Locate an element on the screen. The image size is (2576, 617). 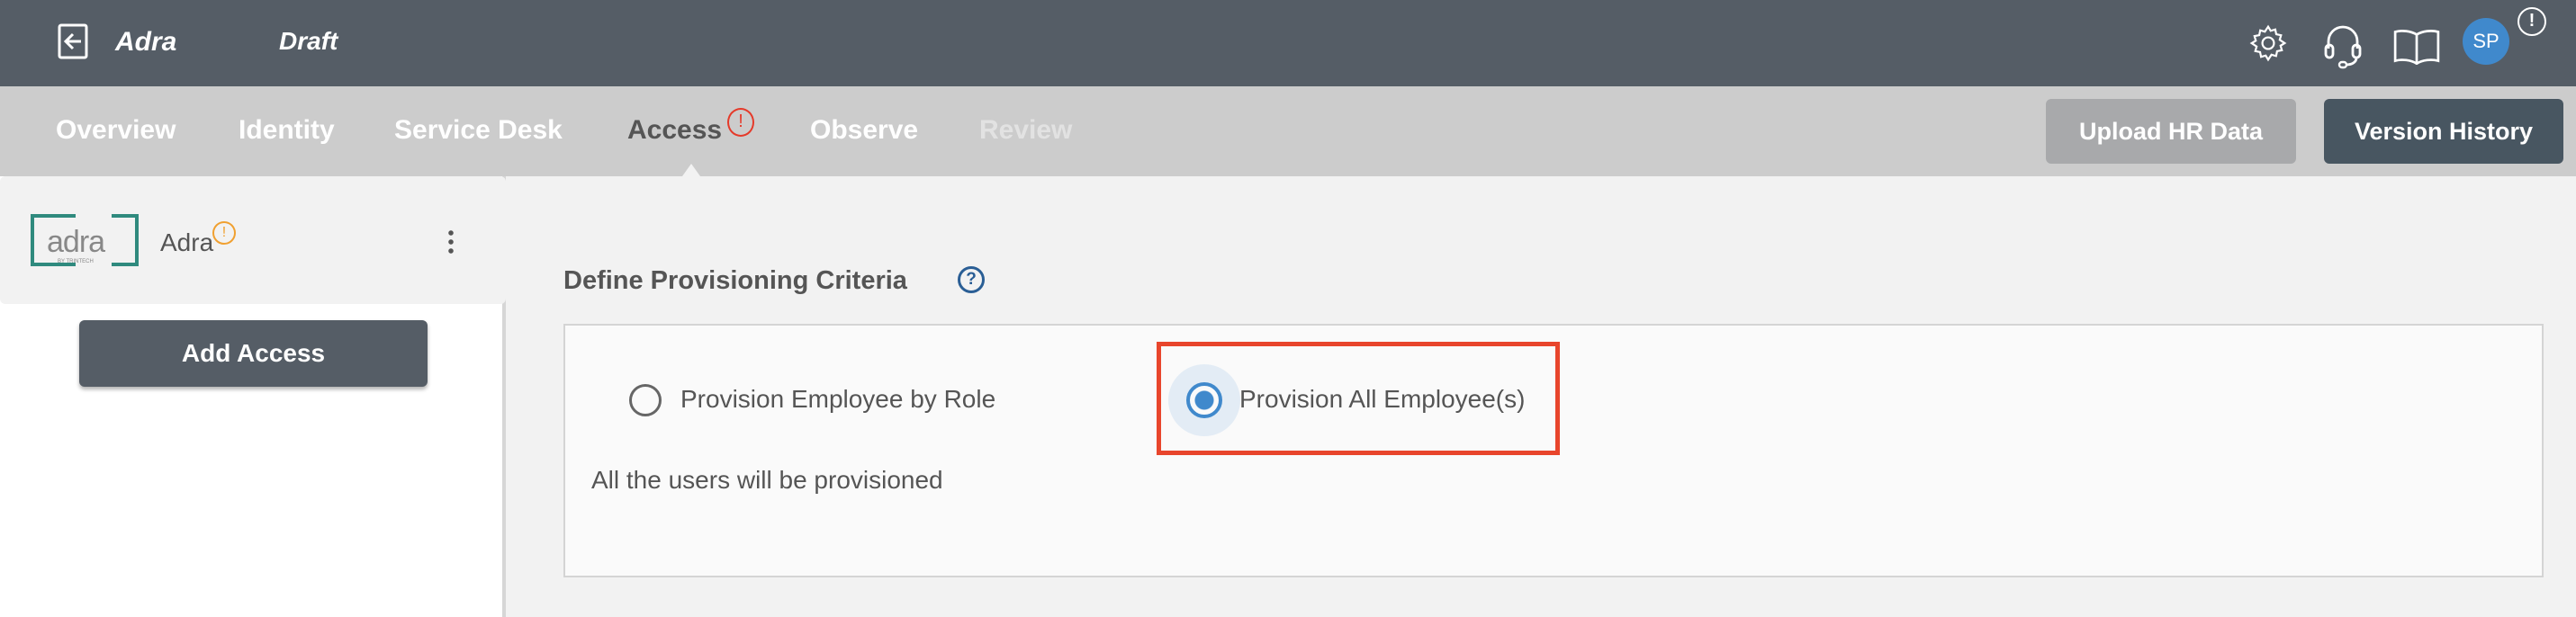
alert-icon: ! is located at coordinates (2531, 21).